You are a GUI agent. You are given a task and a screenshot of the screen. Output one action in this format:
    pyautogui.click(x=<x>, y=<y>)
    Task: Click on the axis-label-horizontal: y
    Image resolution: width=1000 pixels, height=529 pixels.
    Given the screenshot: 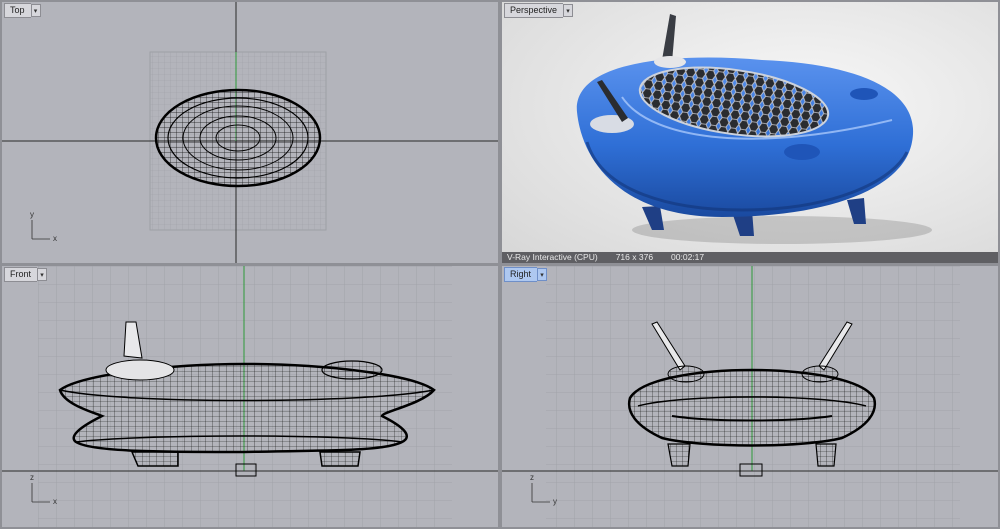 What is the action you would take?
    pyautogui.click(x=555, y=501)
    